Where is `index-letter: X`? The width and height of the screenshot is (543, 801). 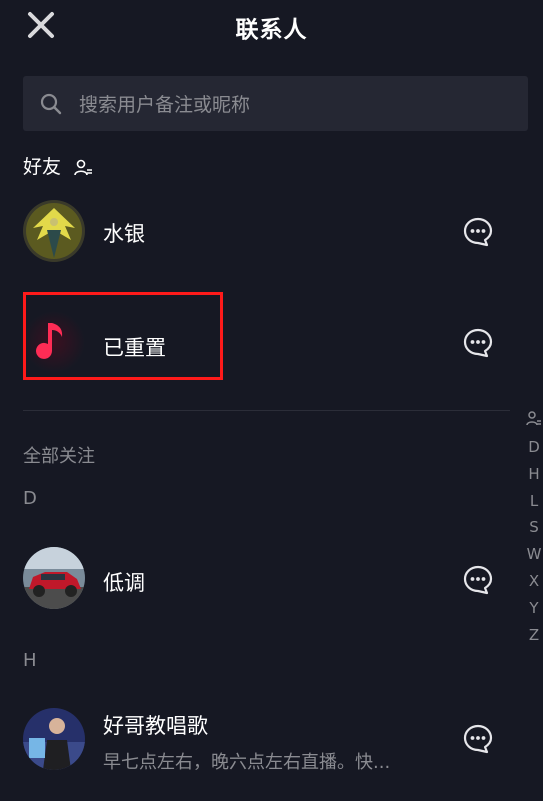
index-letter: X is located at coordinates (533, 581).